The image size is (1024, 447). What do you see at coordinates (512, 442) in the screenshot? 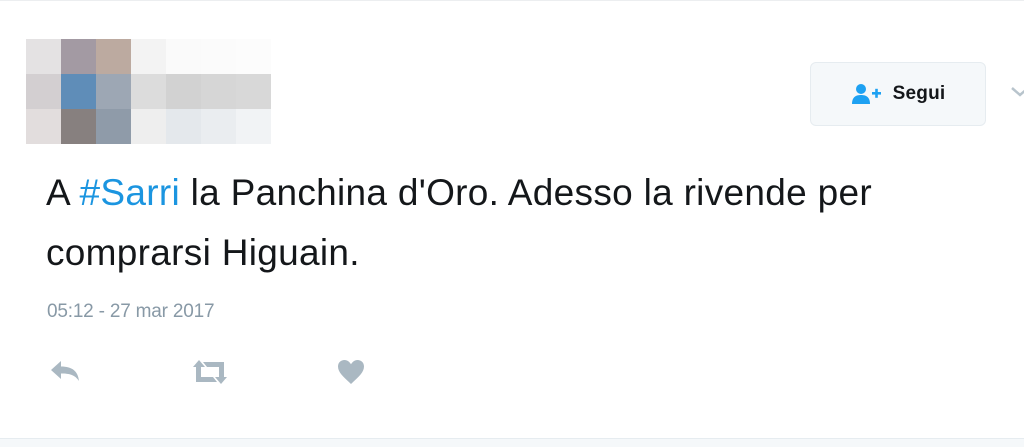
I see `divider` at bounding box center [512, 442].